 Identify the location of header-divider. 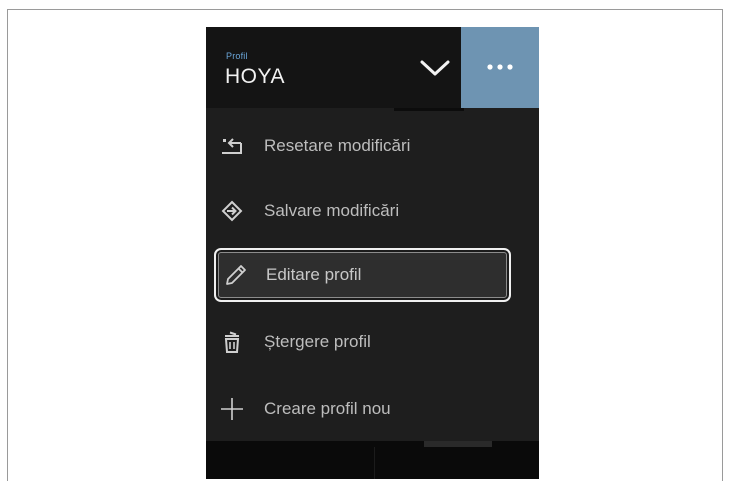
(429, 109).